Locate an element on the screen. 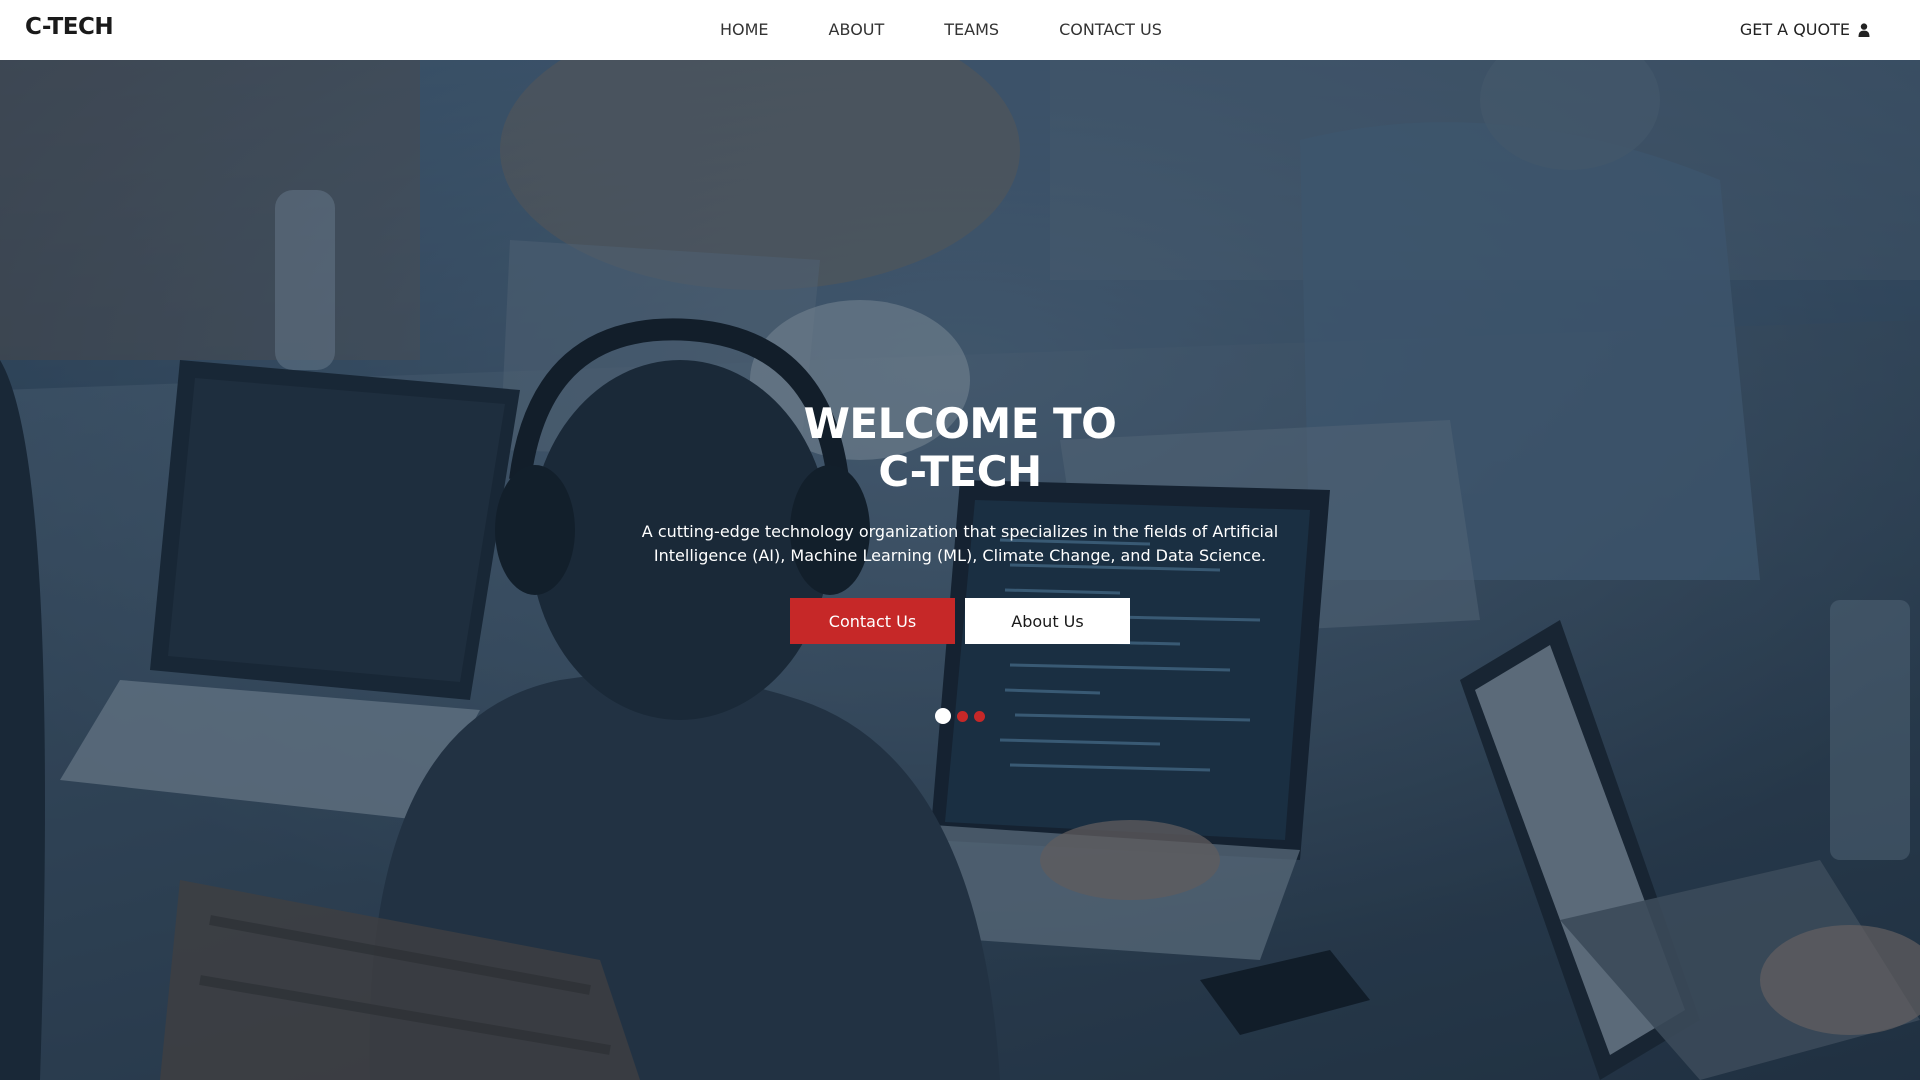 The image size is (1920, 1080). get-a-quote-button: GET A QUOTE is located at coordinates (1805, 29).